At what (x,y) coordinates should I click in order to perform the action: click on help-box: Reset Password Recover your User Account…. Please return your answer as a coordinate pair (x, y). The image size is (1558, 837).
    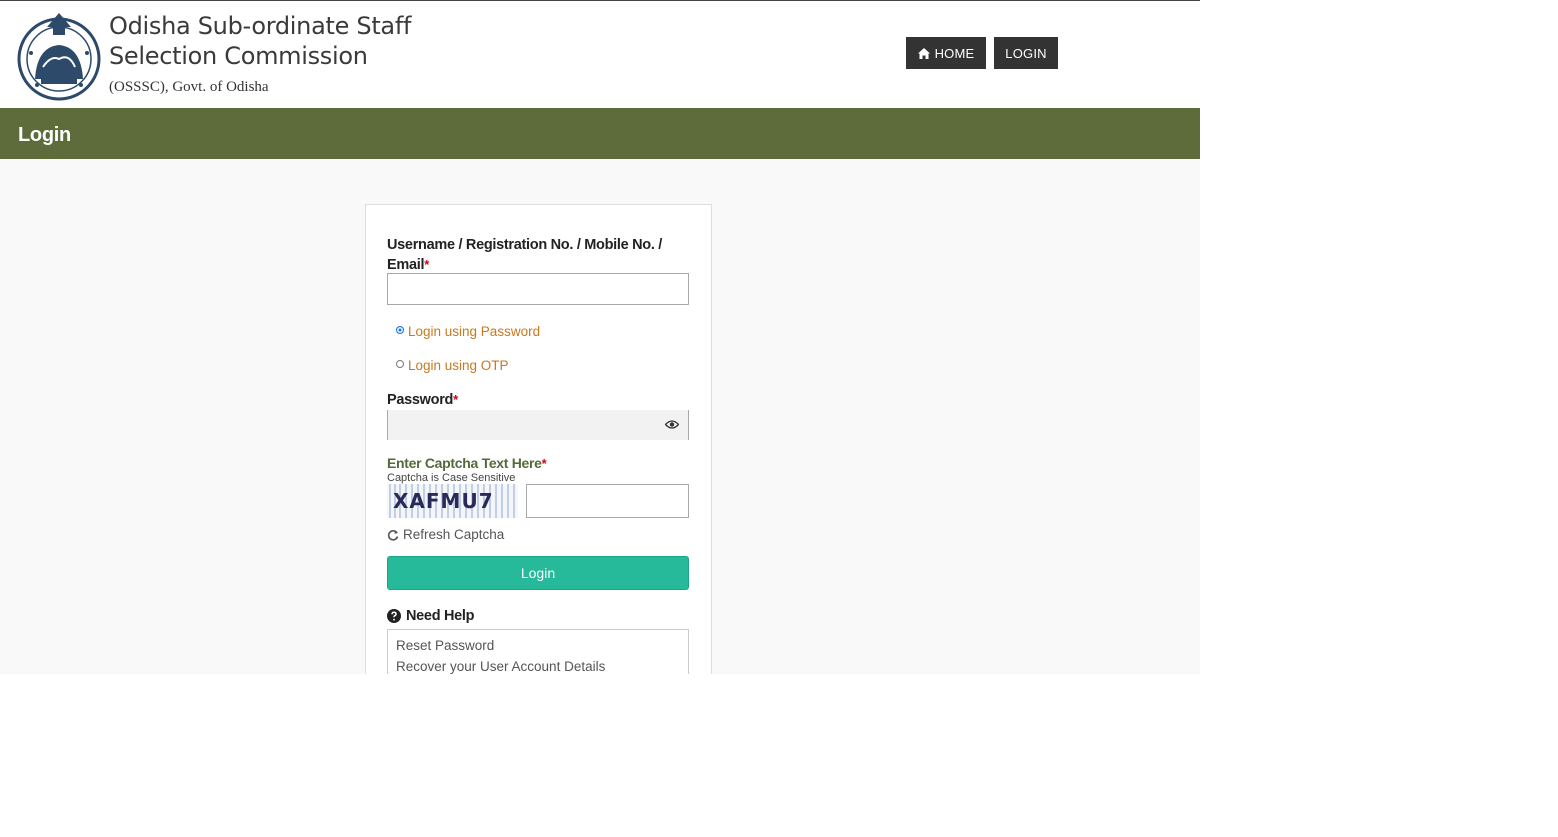
    Looking at the image, I should click on (538, 651).